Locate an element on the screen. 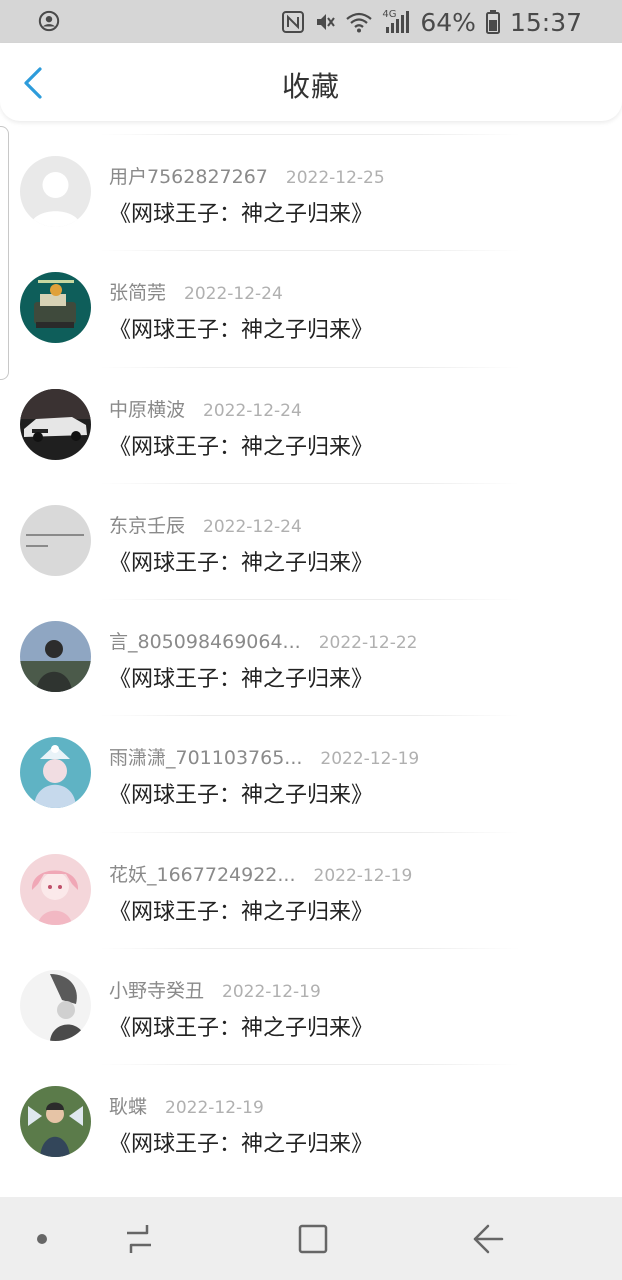 This screenshot has height=1280, width=622. favorite-date: 2022-12-22 is located at coordinates (368, 643).